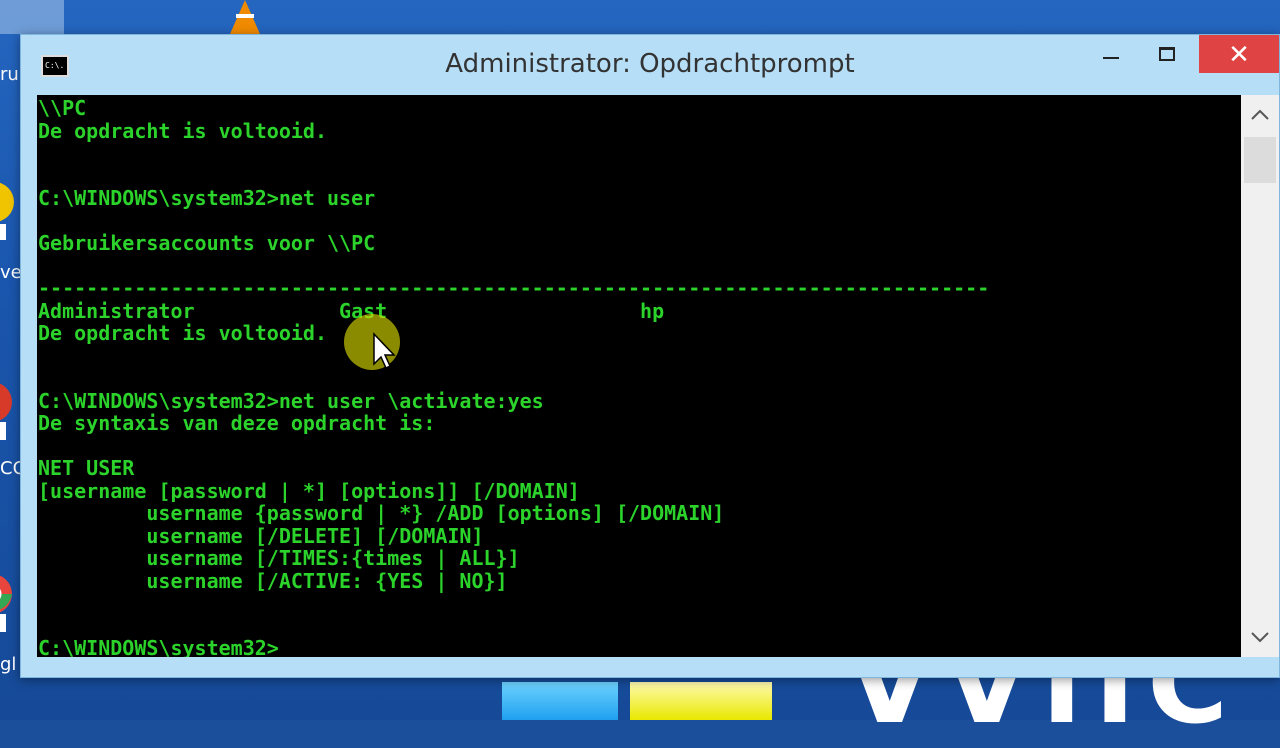 The height and width of the screenshot is (748, 1280). What do you see at coordinates (86, 468) in the screenshot?
I see `console-line: NET USER` at bounding box center [86, 468].